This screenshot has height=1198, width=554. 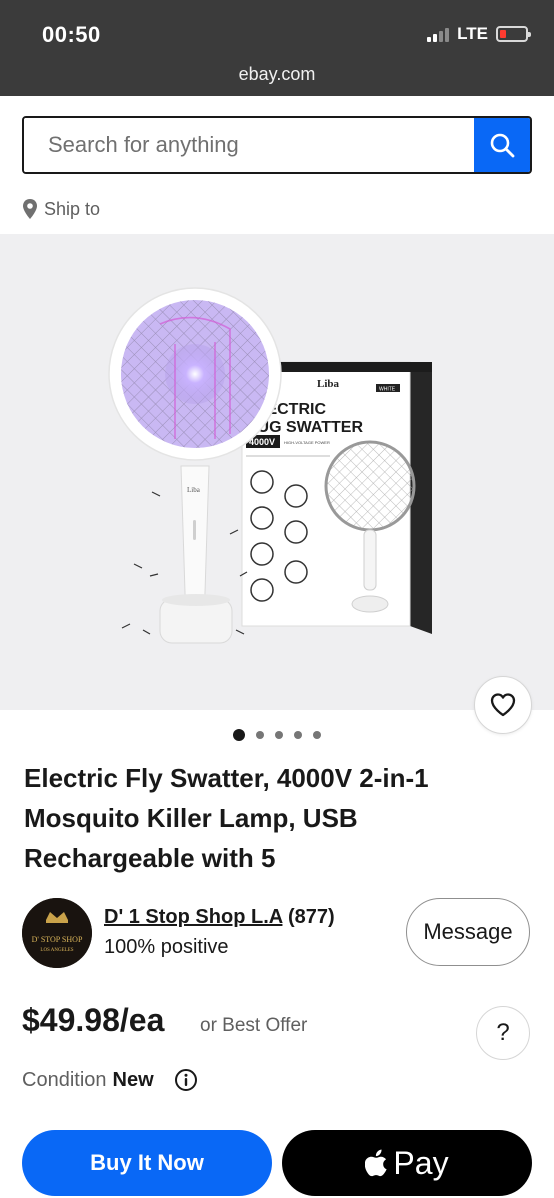 I want to click on best-offer-label: or Best Offer, so click(x=254, y=1025).